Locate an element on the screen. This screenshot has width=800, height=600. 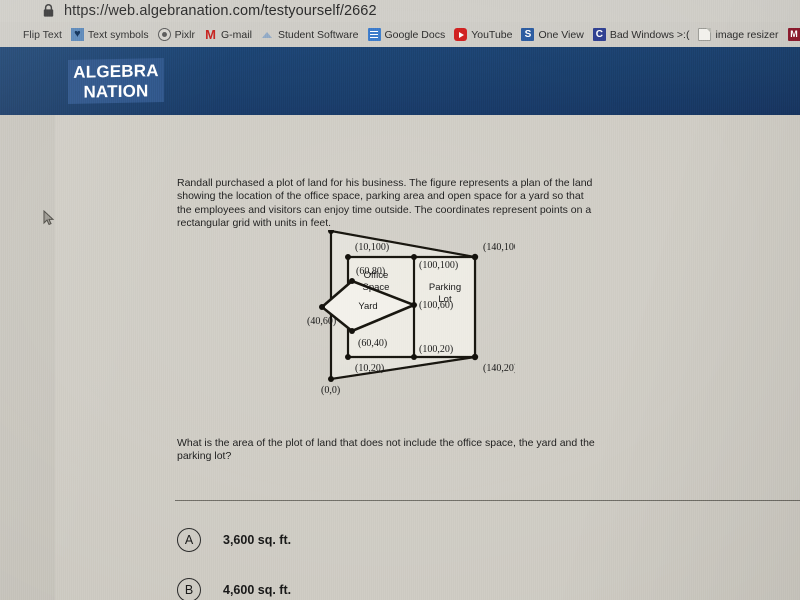
site-header: ALGEBRA NATION is located at coordinates (400, 81).